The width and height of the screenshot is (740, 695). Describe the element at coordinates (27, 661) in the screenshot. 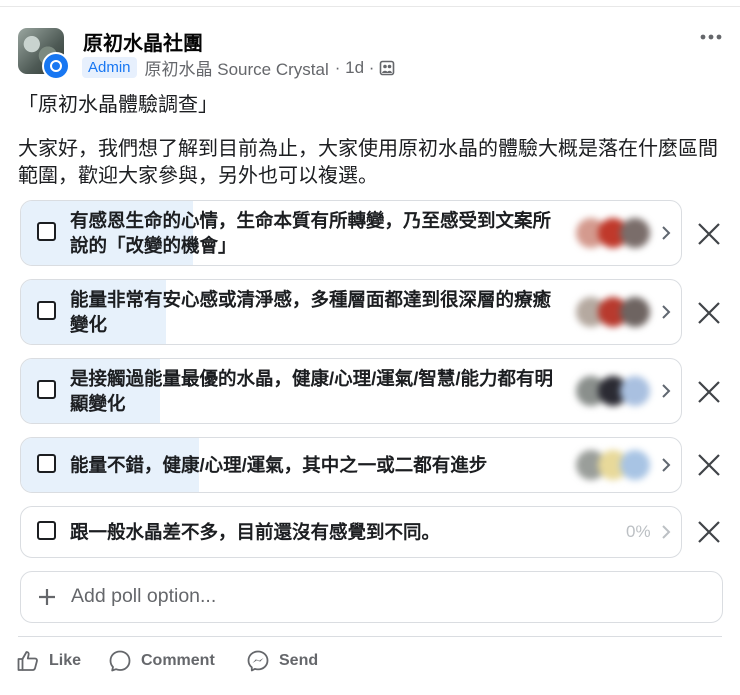

I see `thumbs-up-icon` at that location.